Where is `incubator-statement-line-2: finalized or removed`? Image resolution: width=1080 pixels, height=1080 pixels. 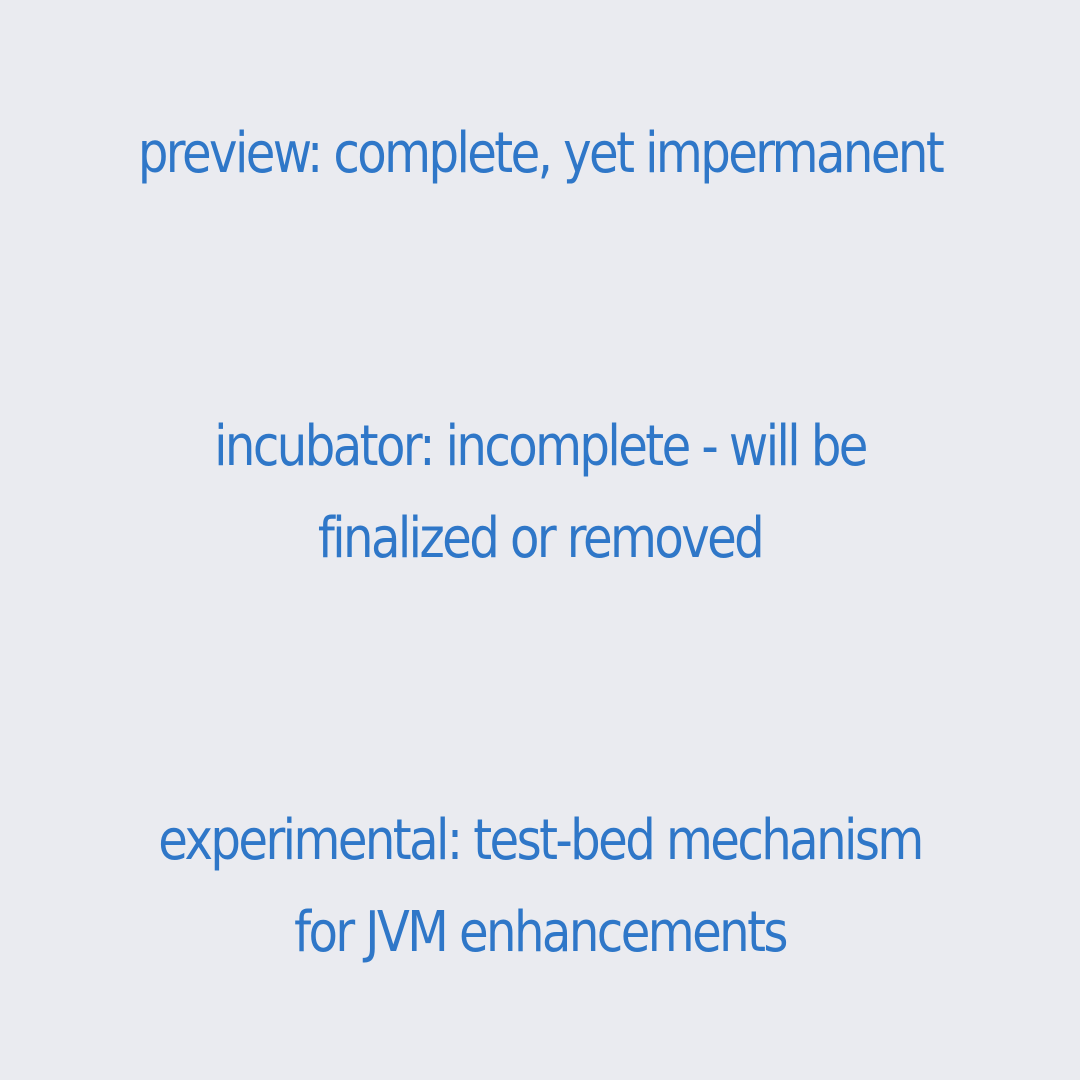
incubator-statement-line-2: finalized or removed is located at coordinates (541, 538).